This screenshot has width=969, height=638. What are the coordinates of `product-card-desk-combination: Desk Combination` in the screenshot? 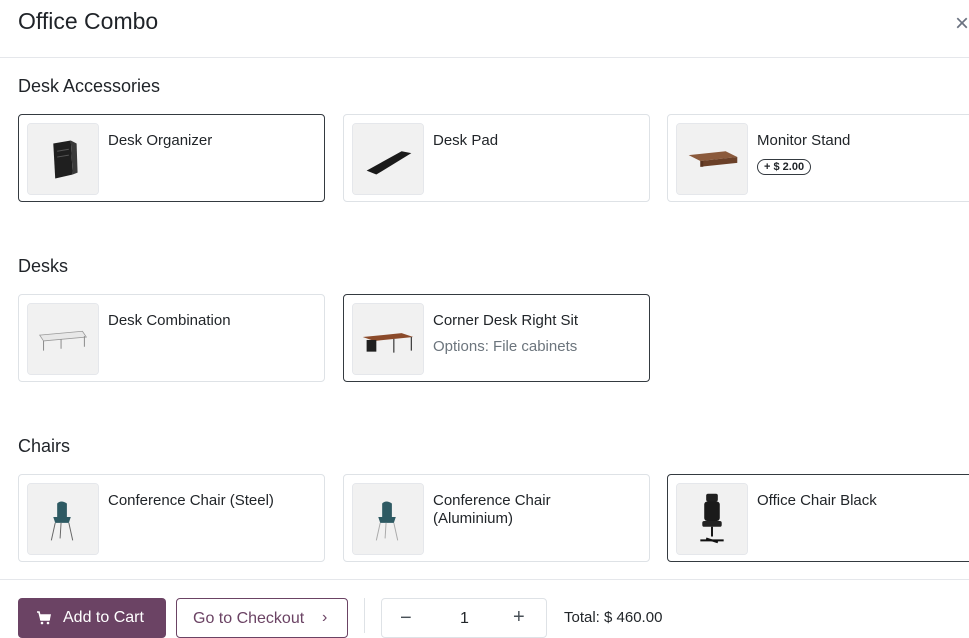 It's located at (171, 338).